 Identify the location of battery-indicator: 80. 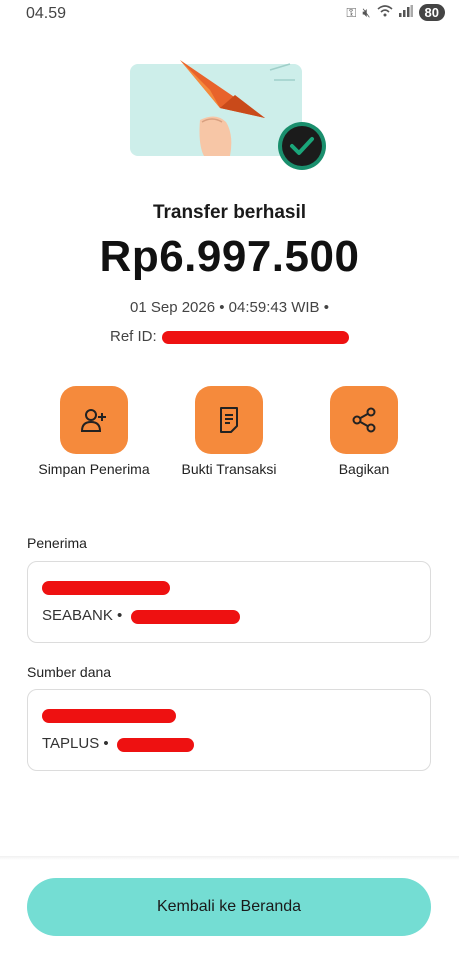
(431, 12).